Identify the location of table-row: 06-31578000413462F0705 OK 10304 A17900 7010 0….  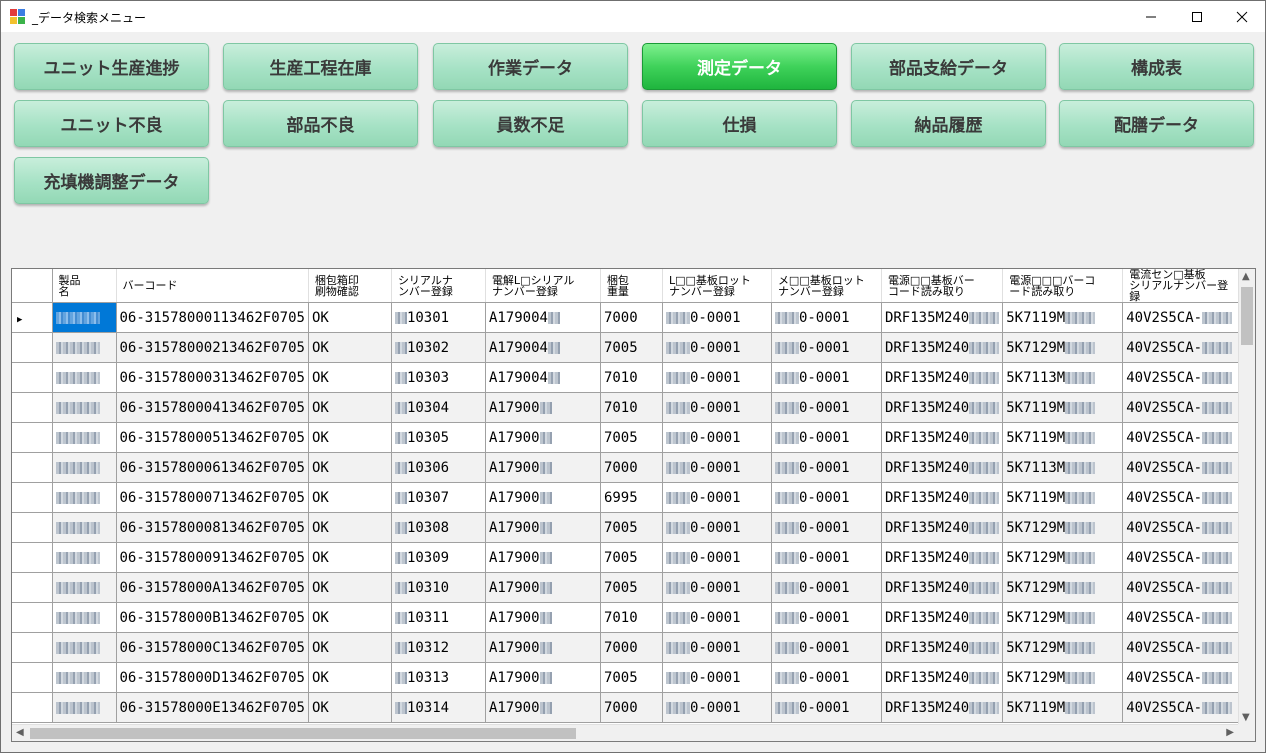
(628, 407).